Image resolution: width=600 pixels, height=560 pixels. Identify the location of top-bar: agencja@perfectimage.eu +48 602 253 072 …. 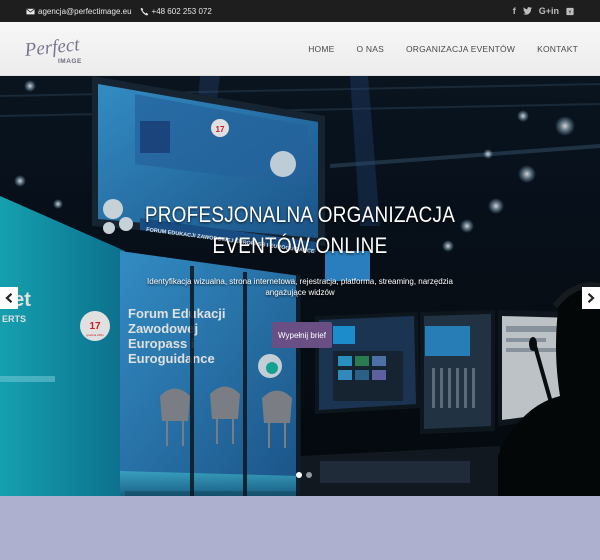
(300, 11).